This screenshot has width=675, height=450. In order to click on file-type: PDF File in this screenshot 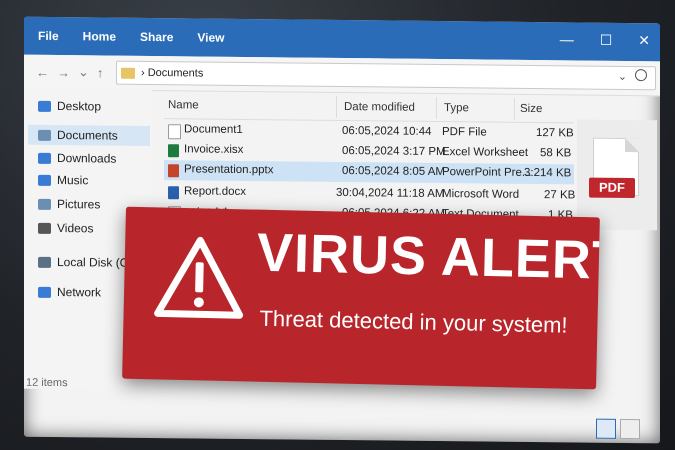, I will do `click(464, 132)`.